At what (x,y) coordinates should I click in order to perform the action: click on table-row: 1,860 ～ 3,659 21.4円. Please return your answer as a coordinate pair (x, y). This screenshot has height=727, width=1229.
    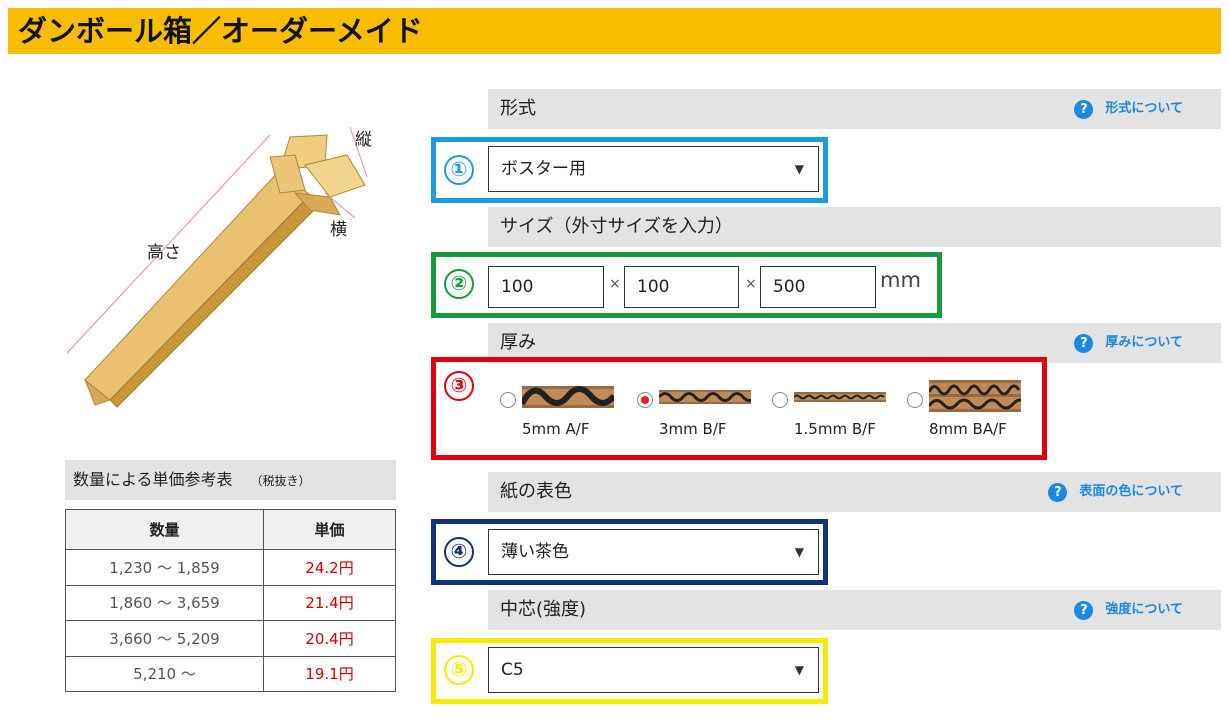
    Looking at the image, I should click on (230, 602).